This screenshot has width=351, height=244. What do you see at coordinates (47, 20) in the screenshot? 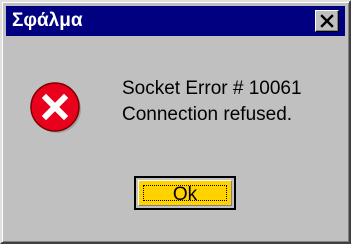
I see `window-title: Σφάλμα` at bounding box center [47, 20].